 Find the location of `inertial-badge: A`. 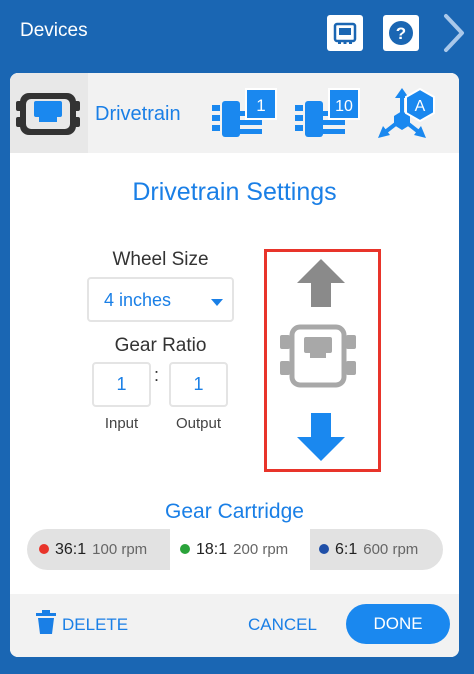

inertial-badge: A is located at coordinates (420, 106).